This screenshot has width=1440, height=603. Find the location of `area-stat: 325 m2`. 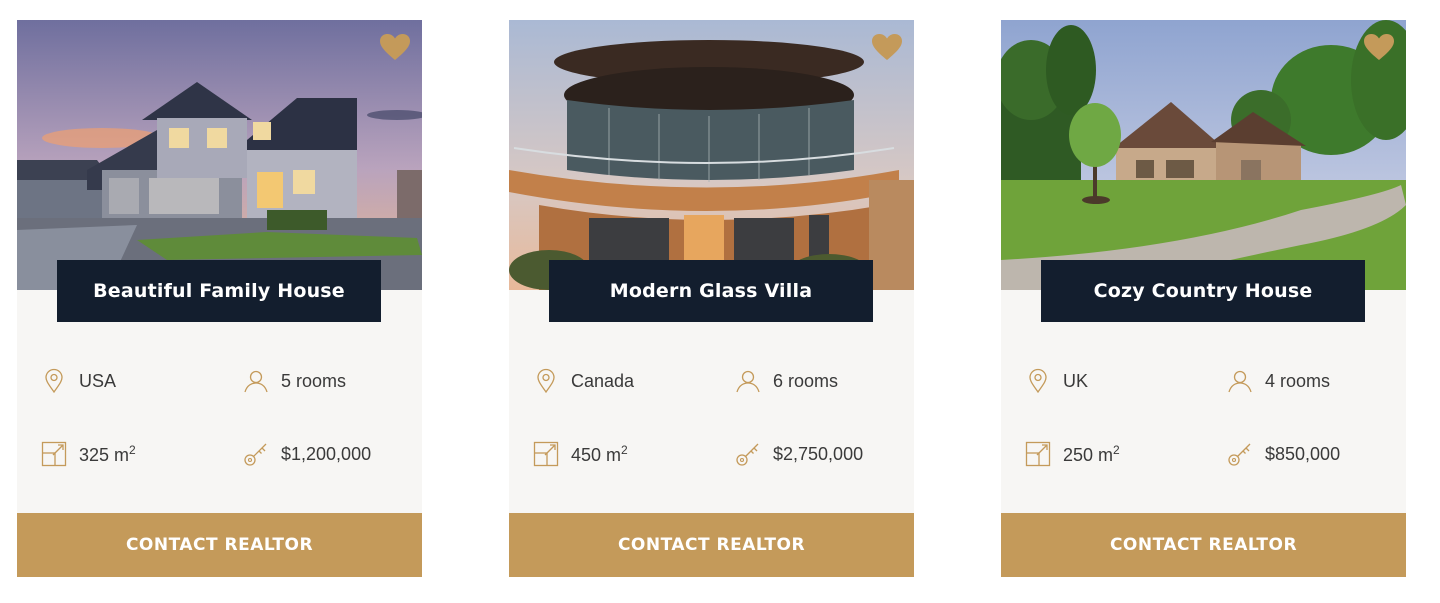

area-stat: 325 m2 is located at coordinates (88, 454).